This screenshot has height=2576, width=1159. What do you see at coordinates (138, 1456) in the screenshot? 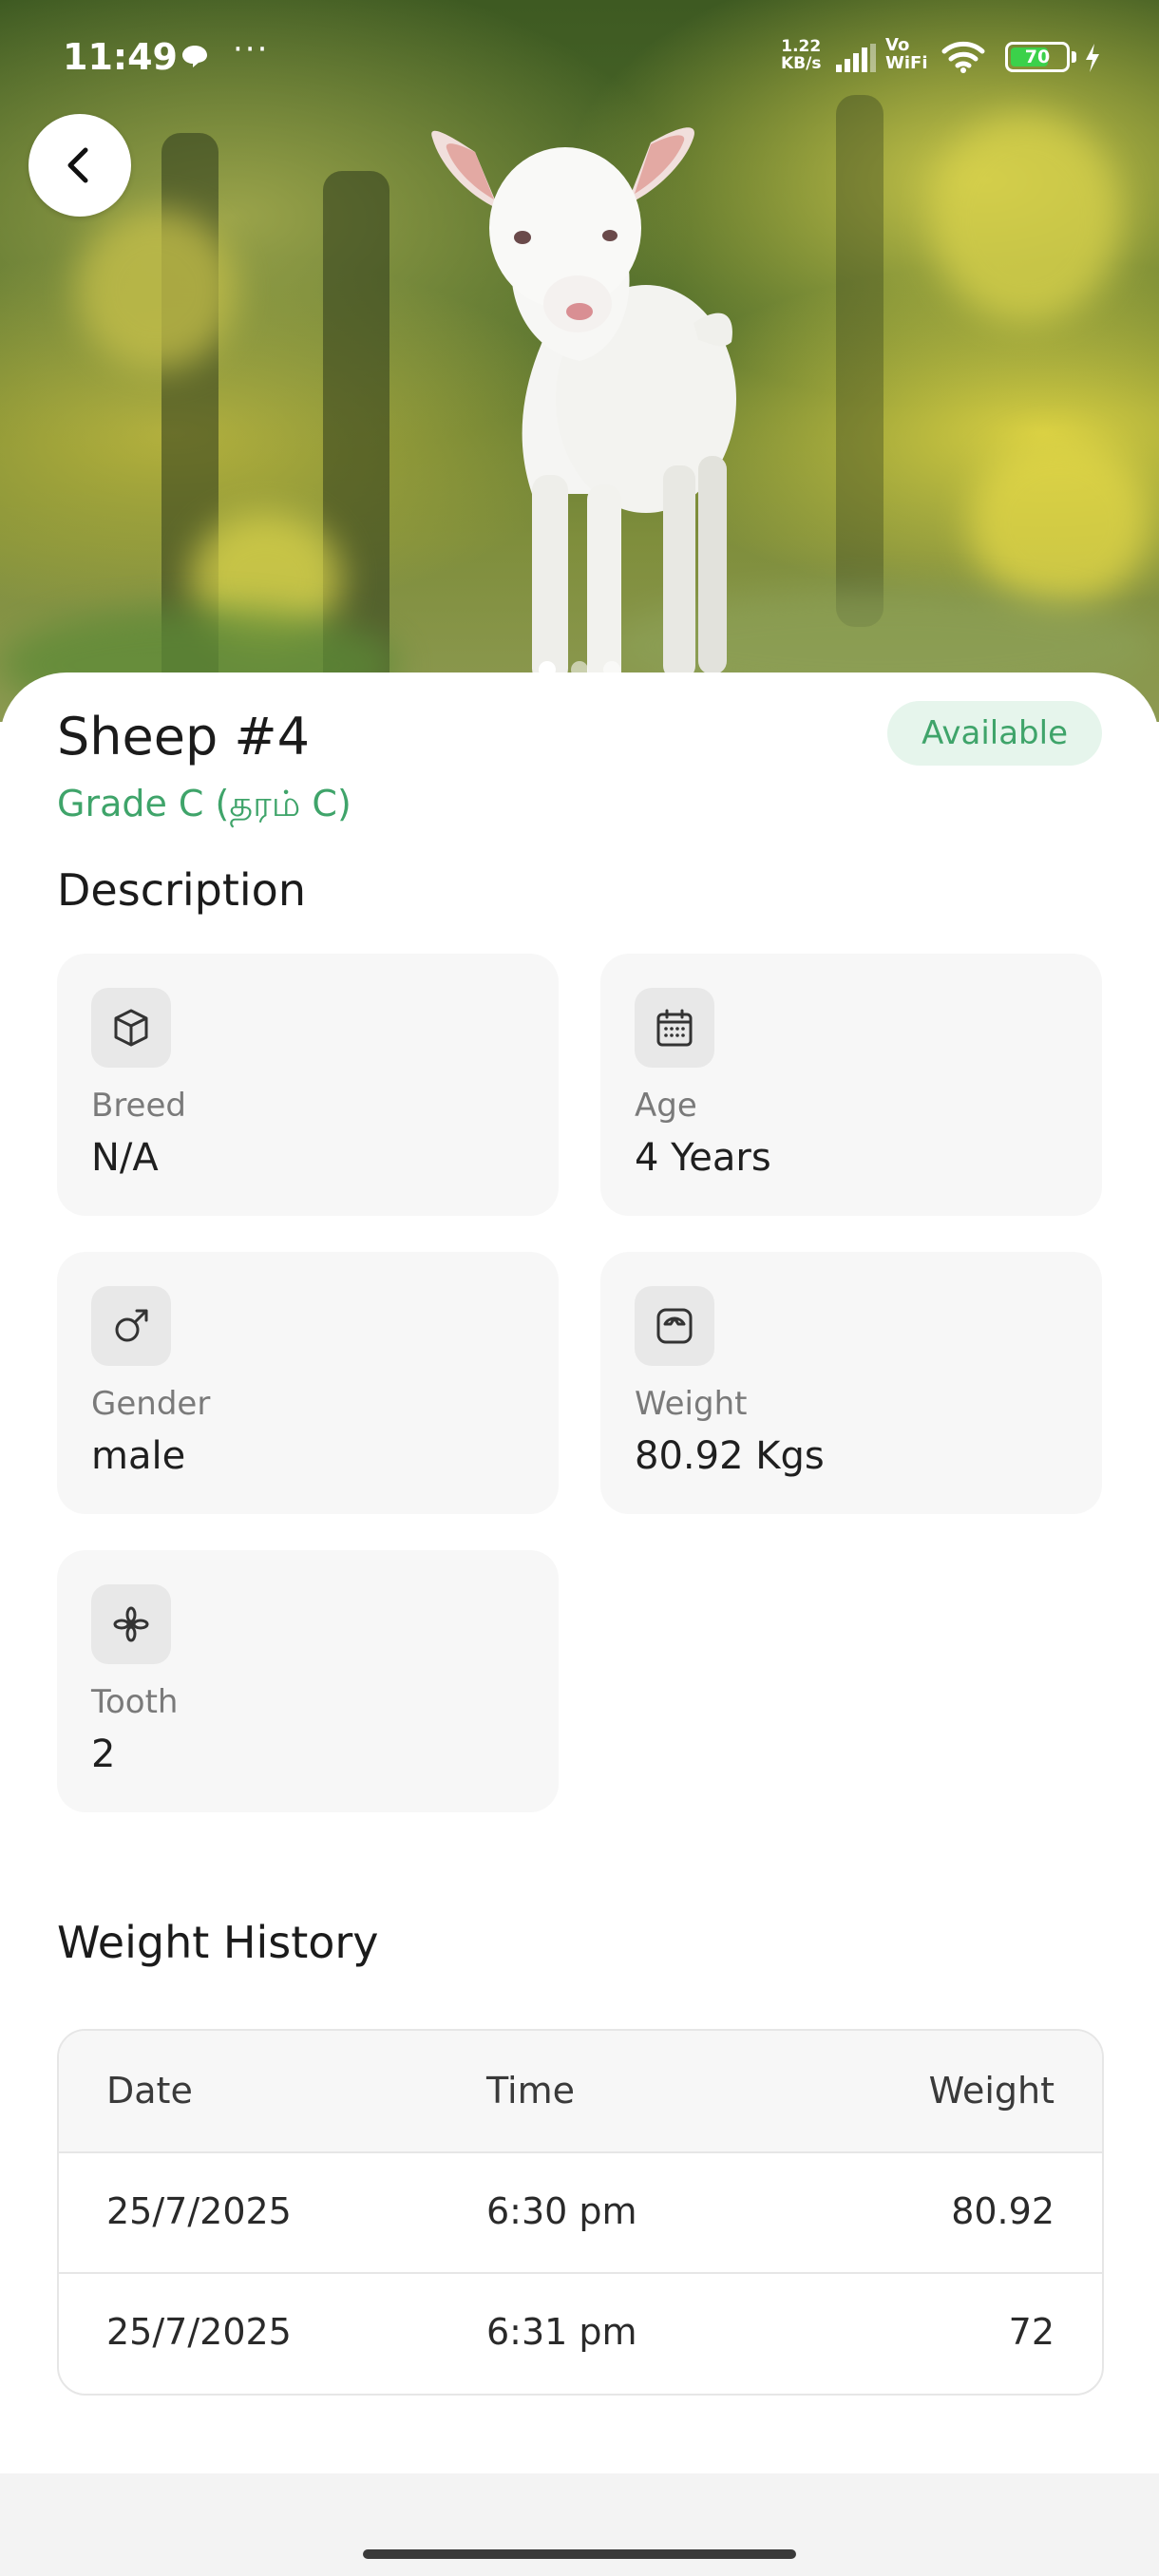
I see `gender-value: male` at bounding box center [138, 1456].